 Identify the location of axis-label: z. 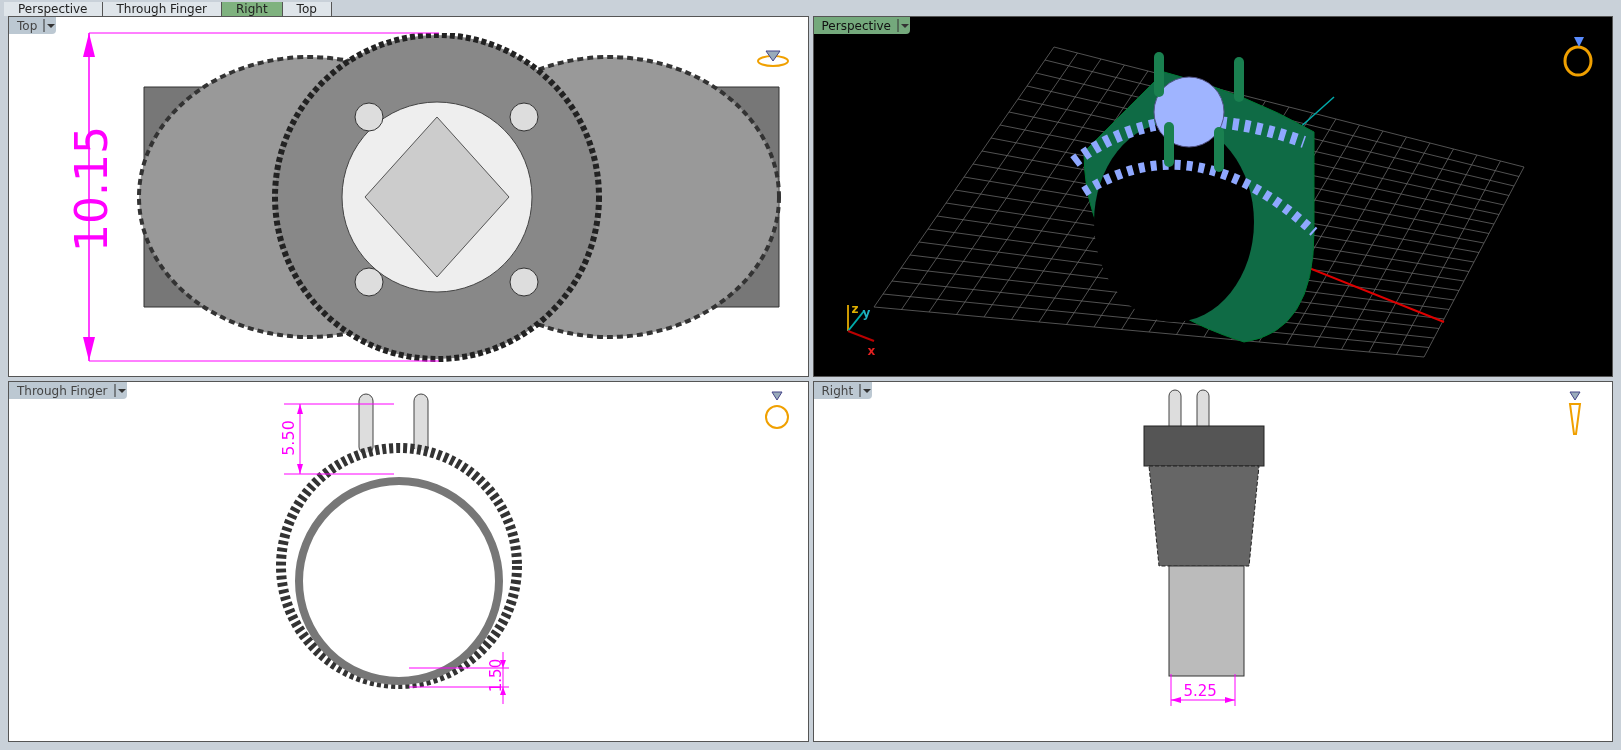
(855, 309).